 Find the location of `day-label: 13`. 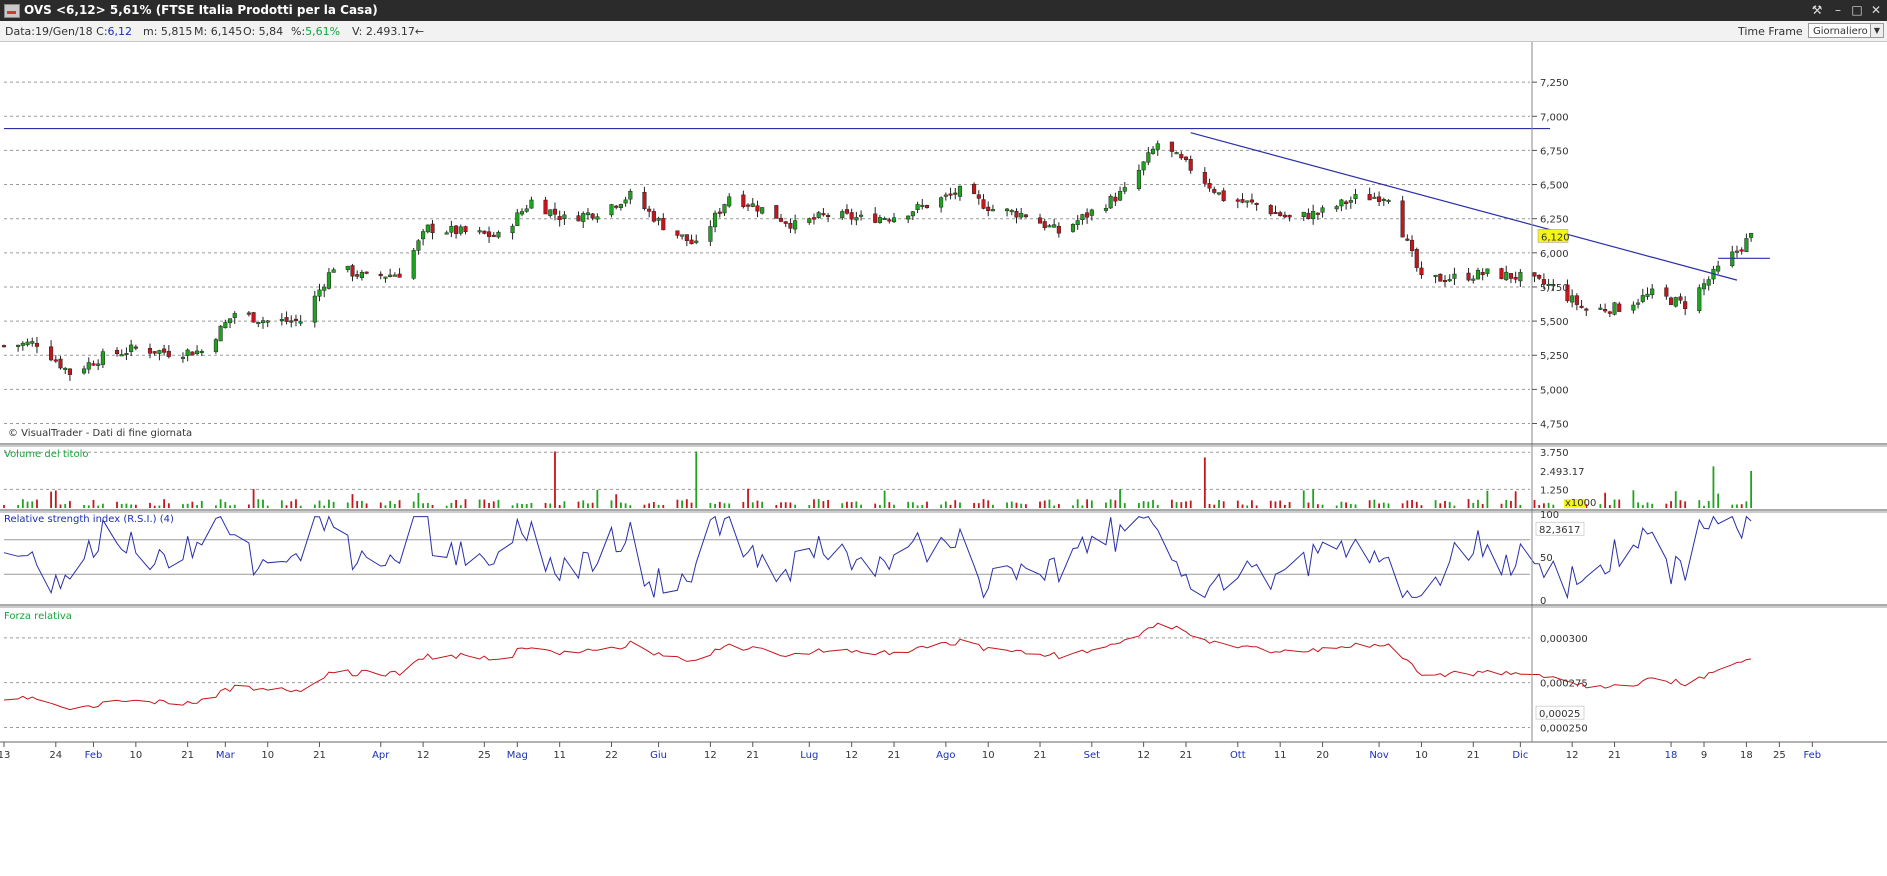

day-label: 13 is located at coordinates (5, 755).